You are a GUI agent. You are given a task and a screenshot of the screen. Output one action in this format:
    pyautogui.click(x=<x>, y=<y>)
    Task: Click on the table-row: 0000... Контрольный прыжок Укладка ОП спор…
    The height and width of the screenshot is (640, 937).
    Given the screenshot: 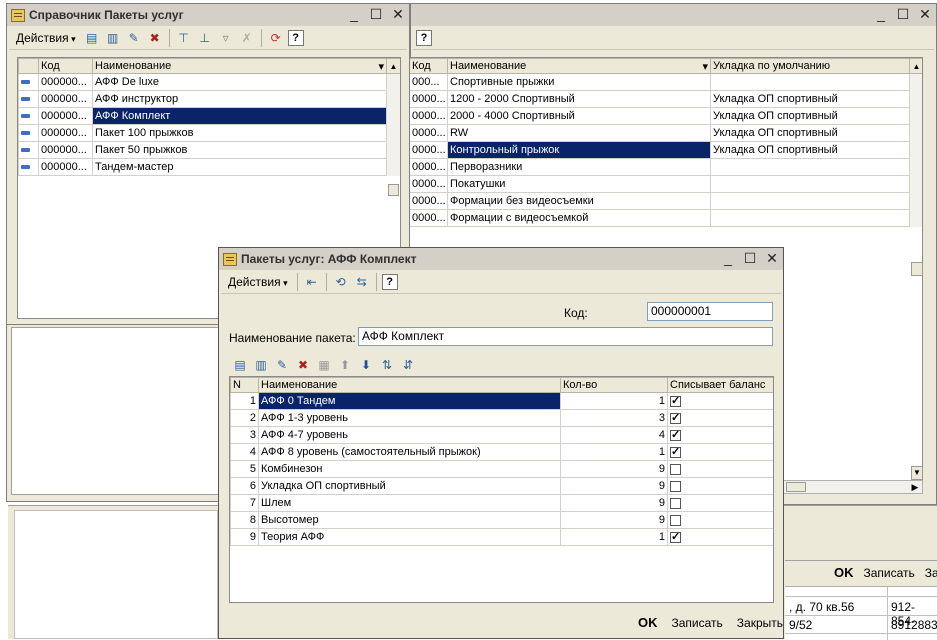 What is the action you would take?
    pyautogui.click(x=665, y=150)
    